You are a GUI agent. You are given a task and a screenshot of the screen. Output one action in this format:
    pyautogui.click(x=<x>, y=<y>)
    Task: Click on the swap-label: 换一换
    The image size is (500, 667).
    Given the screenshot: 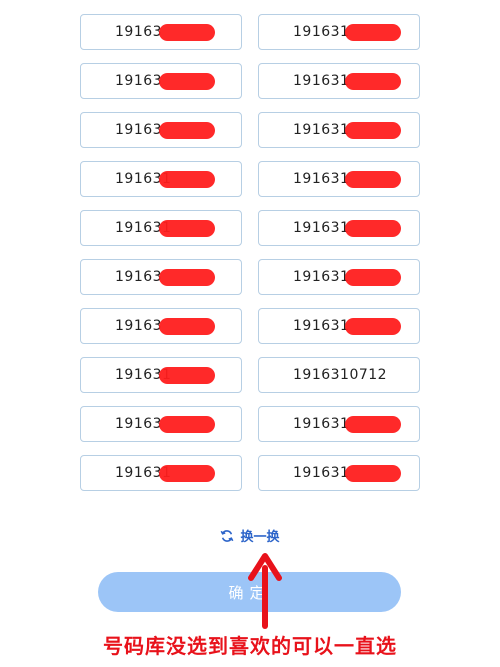 What is the action you would take?
    pyautogui.click(x=260, y=537)
    